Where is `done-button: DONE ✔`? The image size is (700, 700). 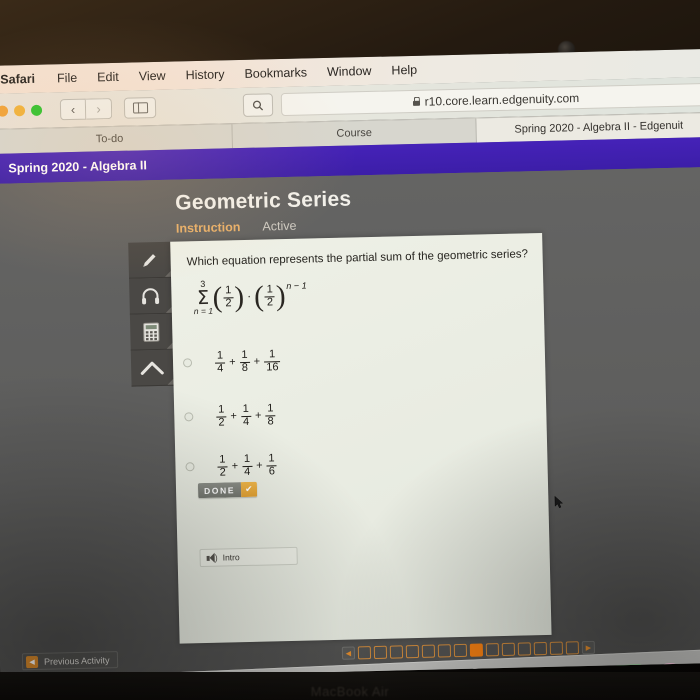 done-button: DONE ✔ is located at coordinates (227, 490).